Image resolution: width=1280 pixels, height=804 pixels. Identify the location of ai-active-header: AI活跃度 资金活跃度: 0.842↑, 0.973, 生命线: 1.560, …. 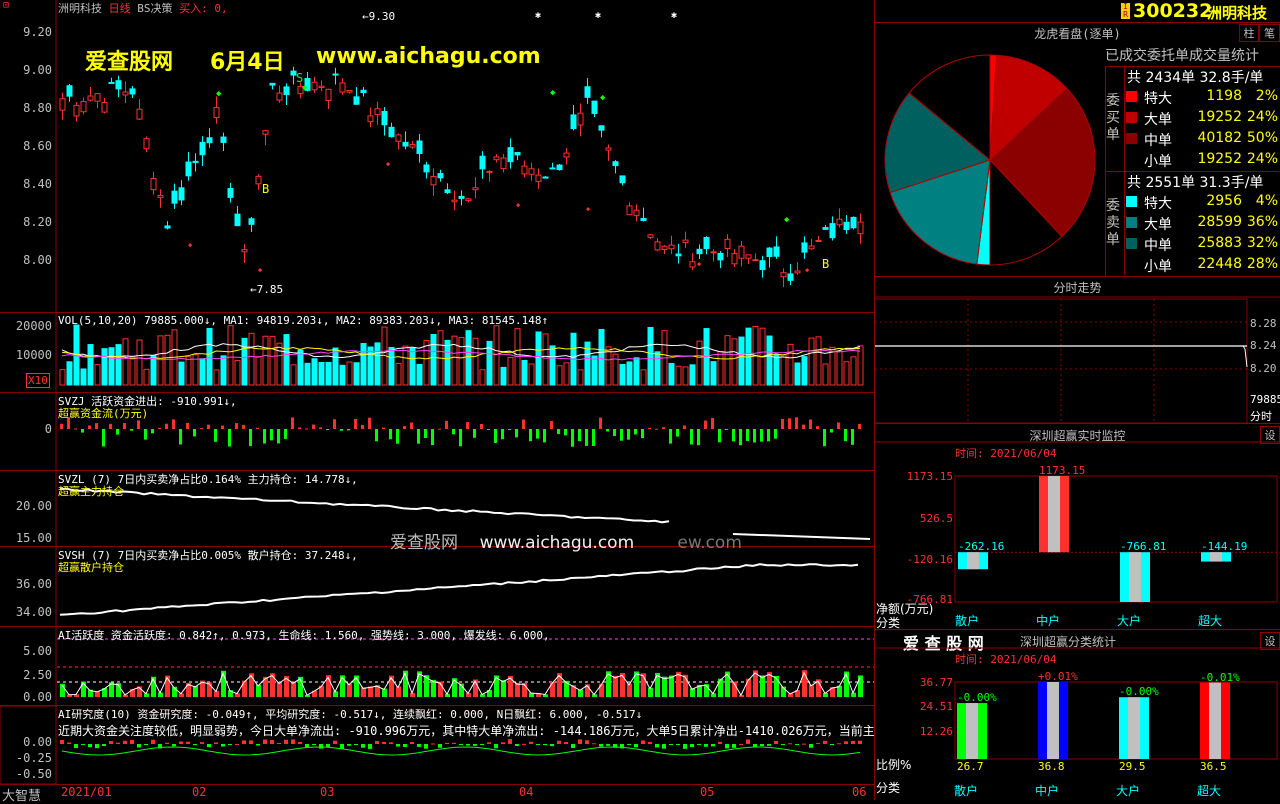
(304, 635).